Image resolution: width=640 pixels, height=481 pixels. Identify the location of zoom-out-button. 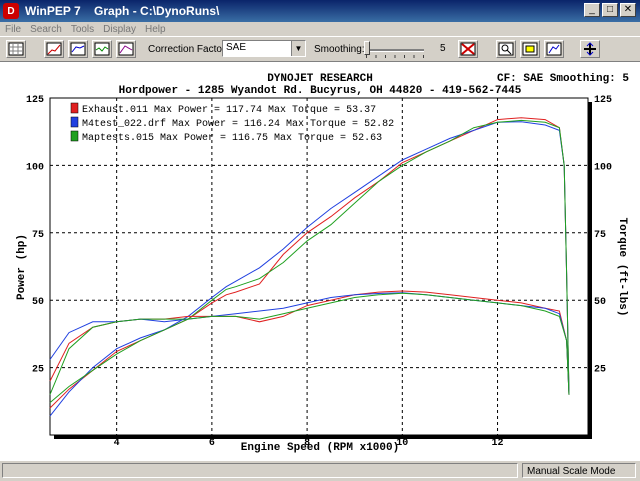
(554, 49).